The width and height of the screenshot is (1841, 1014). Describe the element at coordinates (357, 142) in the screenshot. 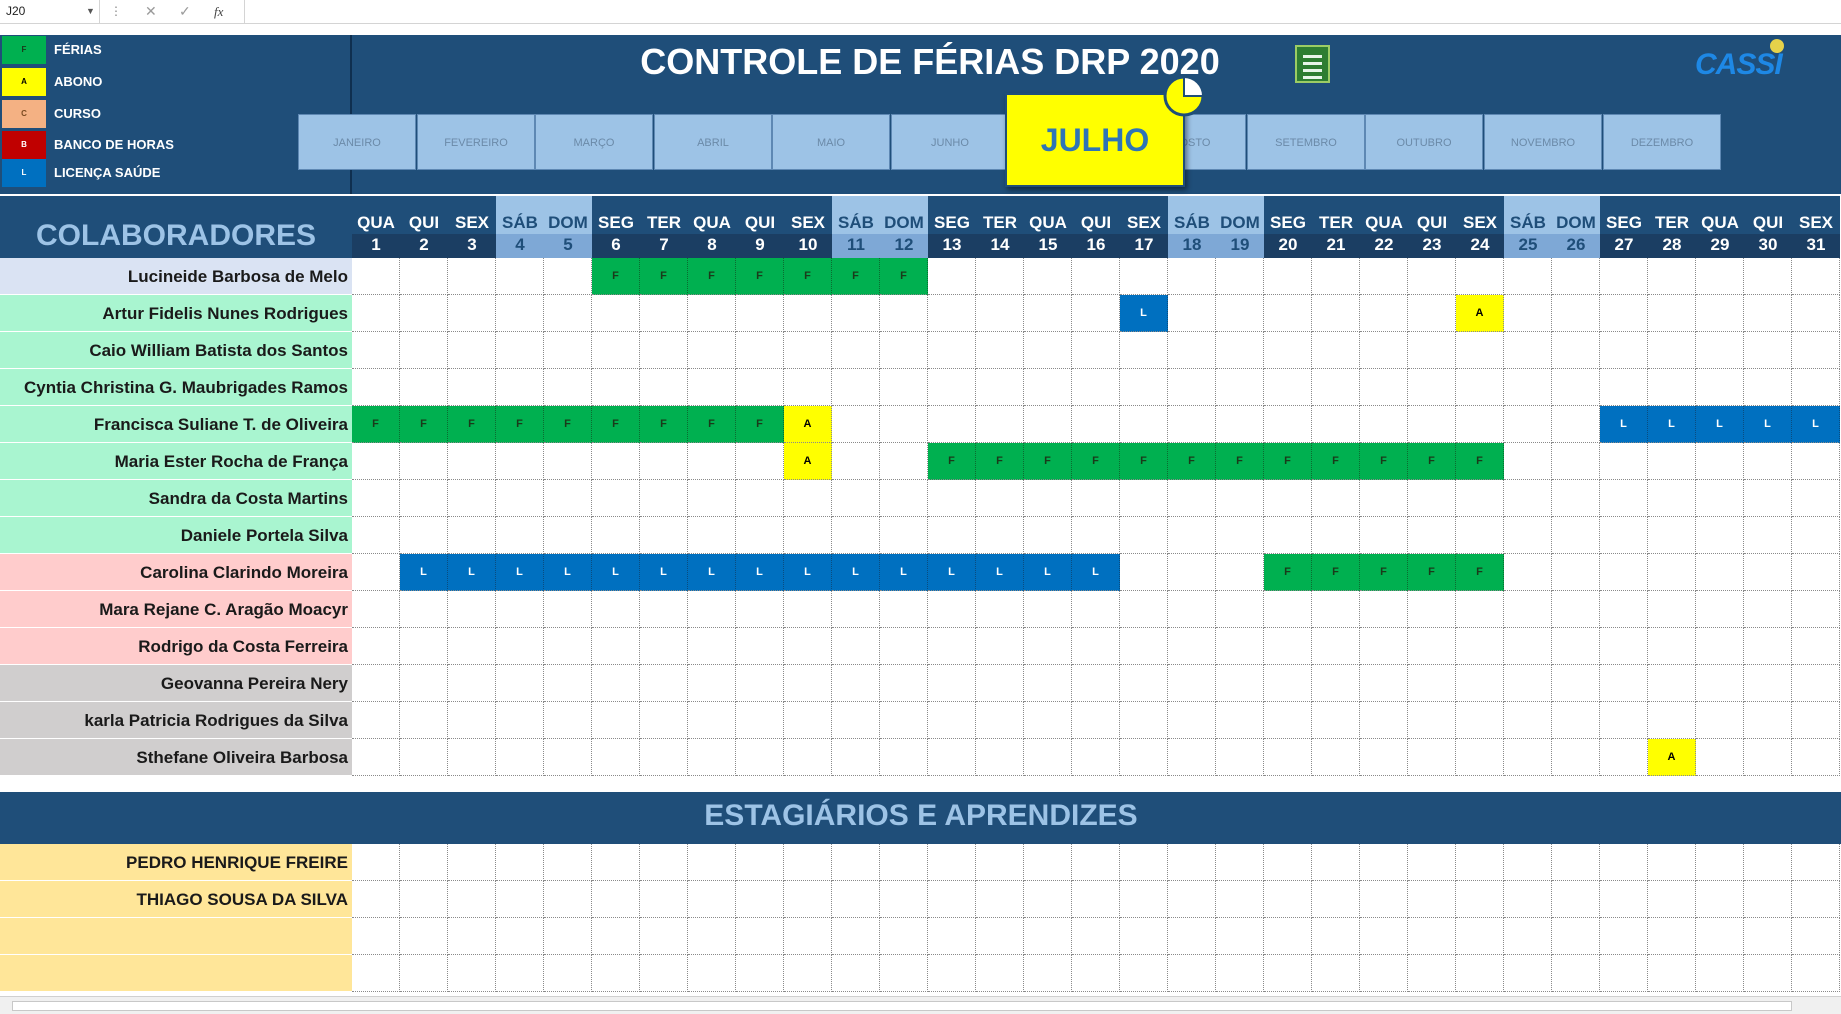

I see `month-button-janeiro: JANEIRO` at that location.